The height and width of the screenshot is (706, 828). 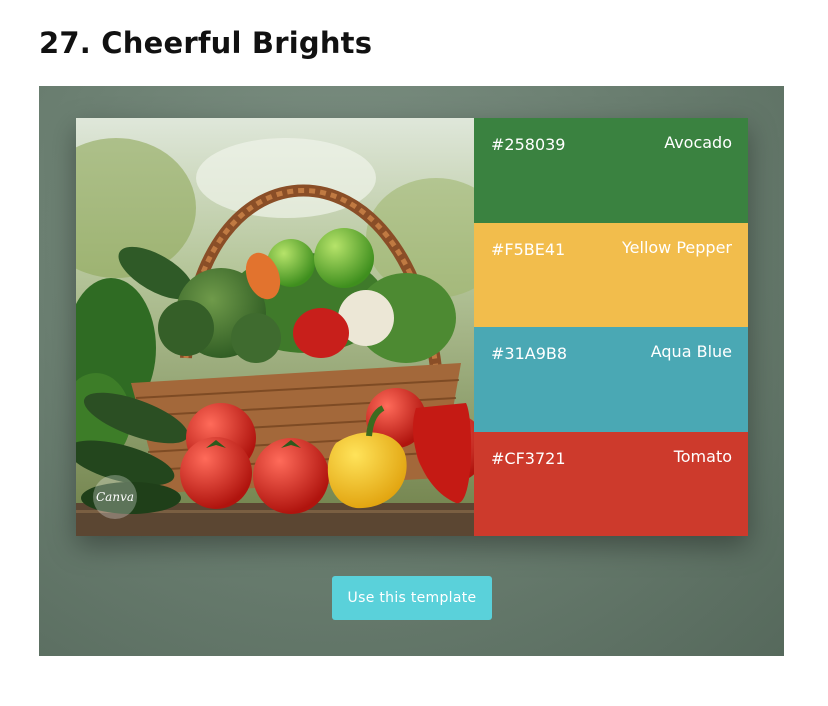 I want to click on swatch-hex: #CF3721, so click(x=528, y=458).